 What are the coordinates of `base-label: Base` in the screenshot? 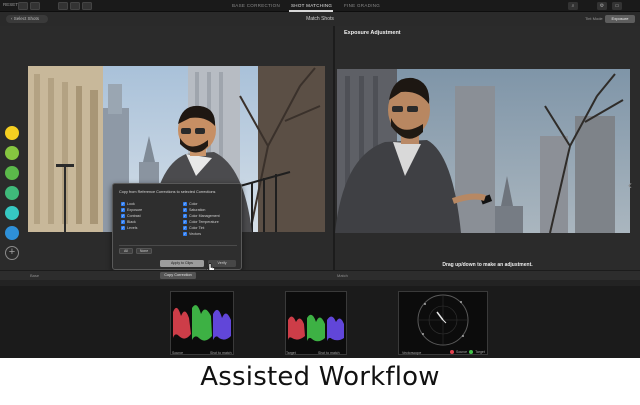 It's located at (35, 275).